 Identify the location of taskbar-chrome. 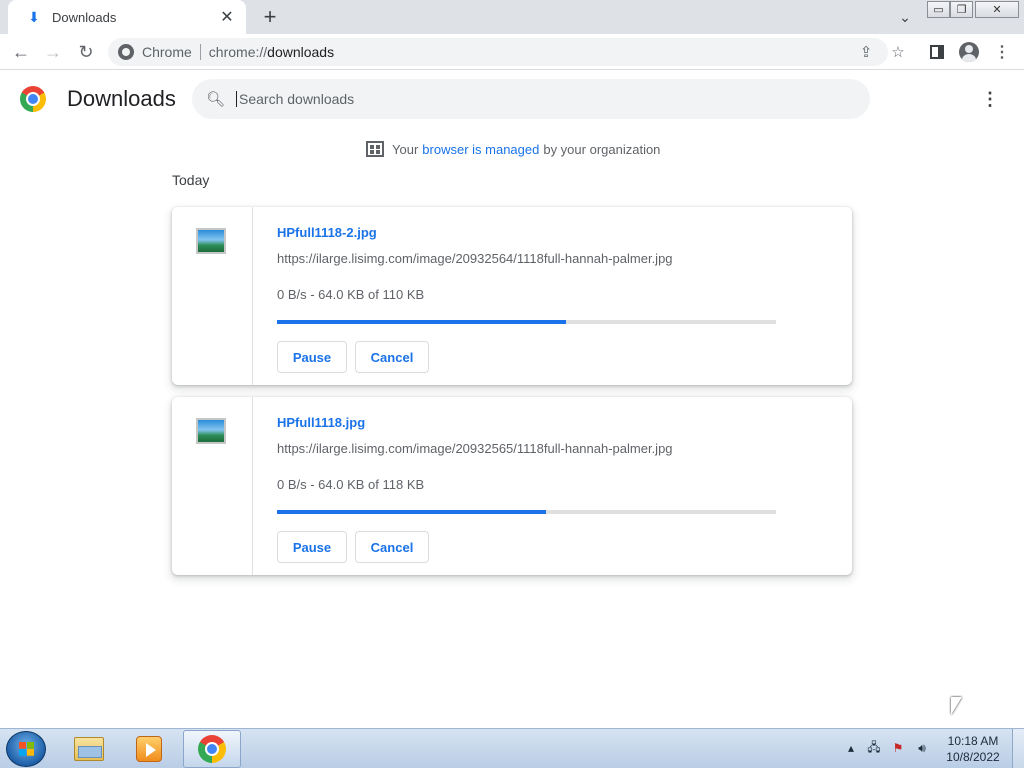
(212, 749).